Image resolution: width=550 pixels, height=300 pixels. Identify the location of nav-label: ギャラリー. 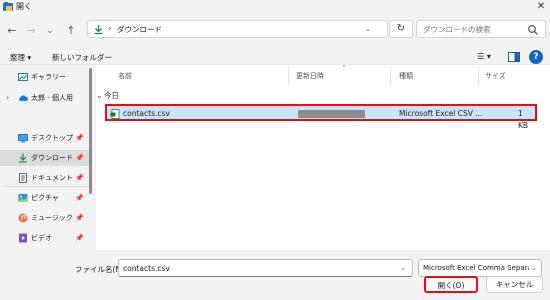
(48, 77).